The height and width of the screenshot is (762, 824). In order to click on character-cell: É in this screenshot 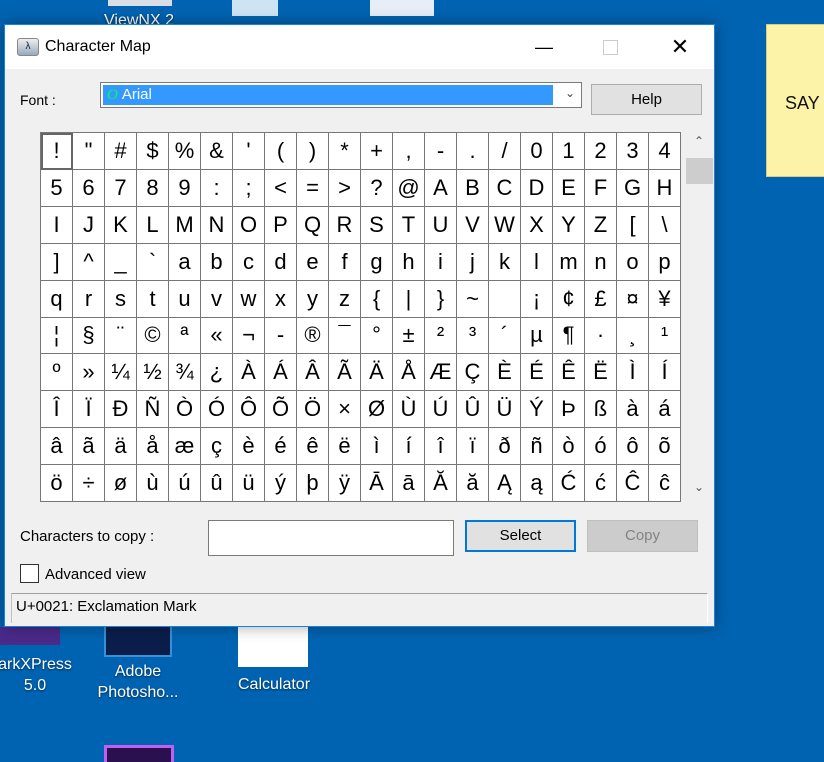, I will do `click(537, 373)`.